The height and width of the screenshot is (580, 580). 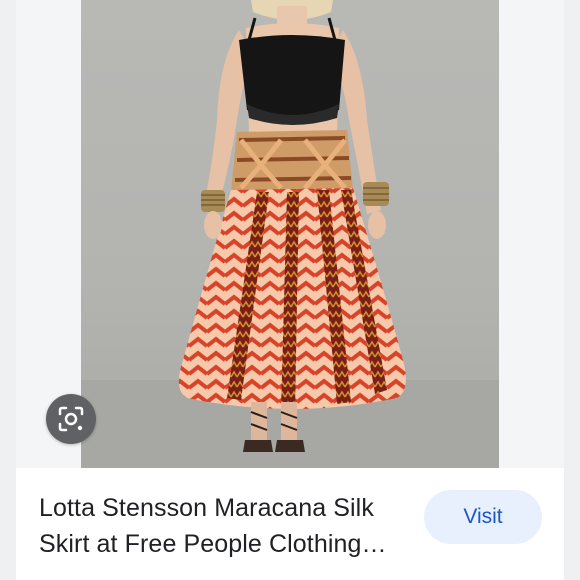 I want to click on lens-camera-icon, so click(x=71, y=419).